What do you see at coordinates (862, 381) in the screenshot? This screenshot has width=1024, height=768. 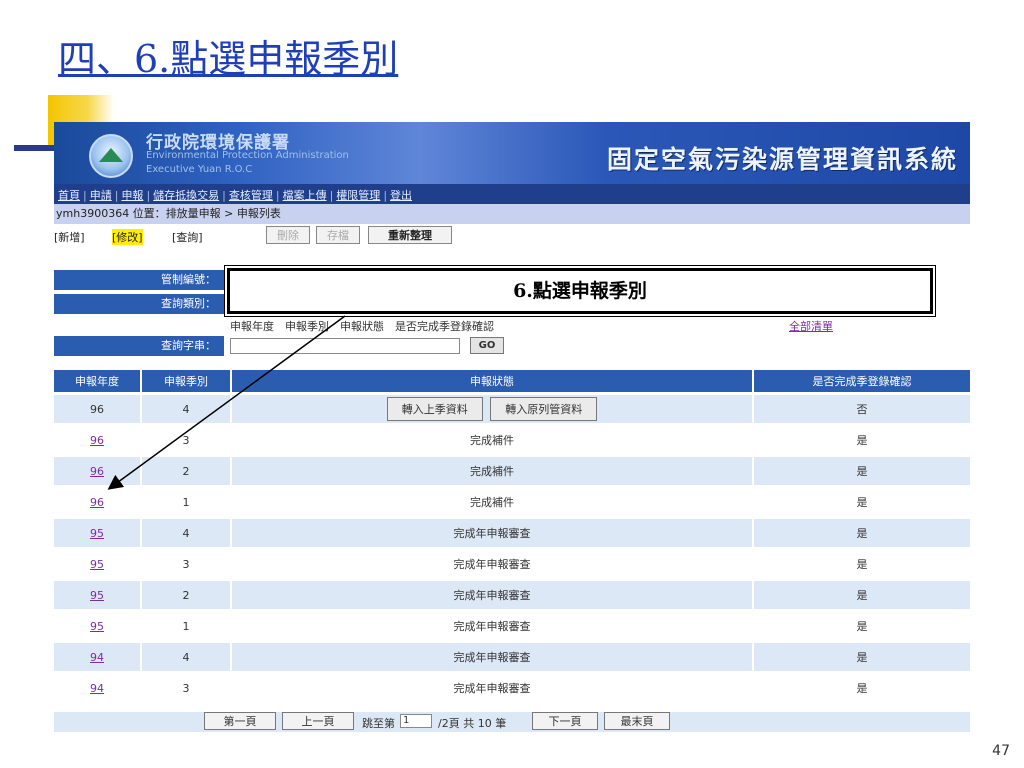 I see `col-header-confirm: 是否完成季登錄確認` at bounding box center [862, 381].